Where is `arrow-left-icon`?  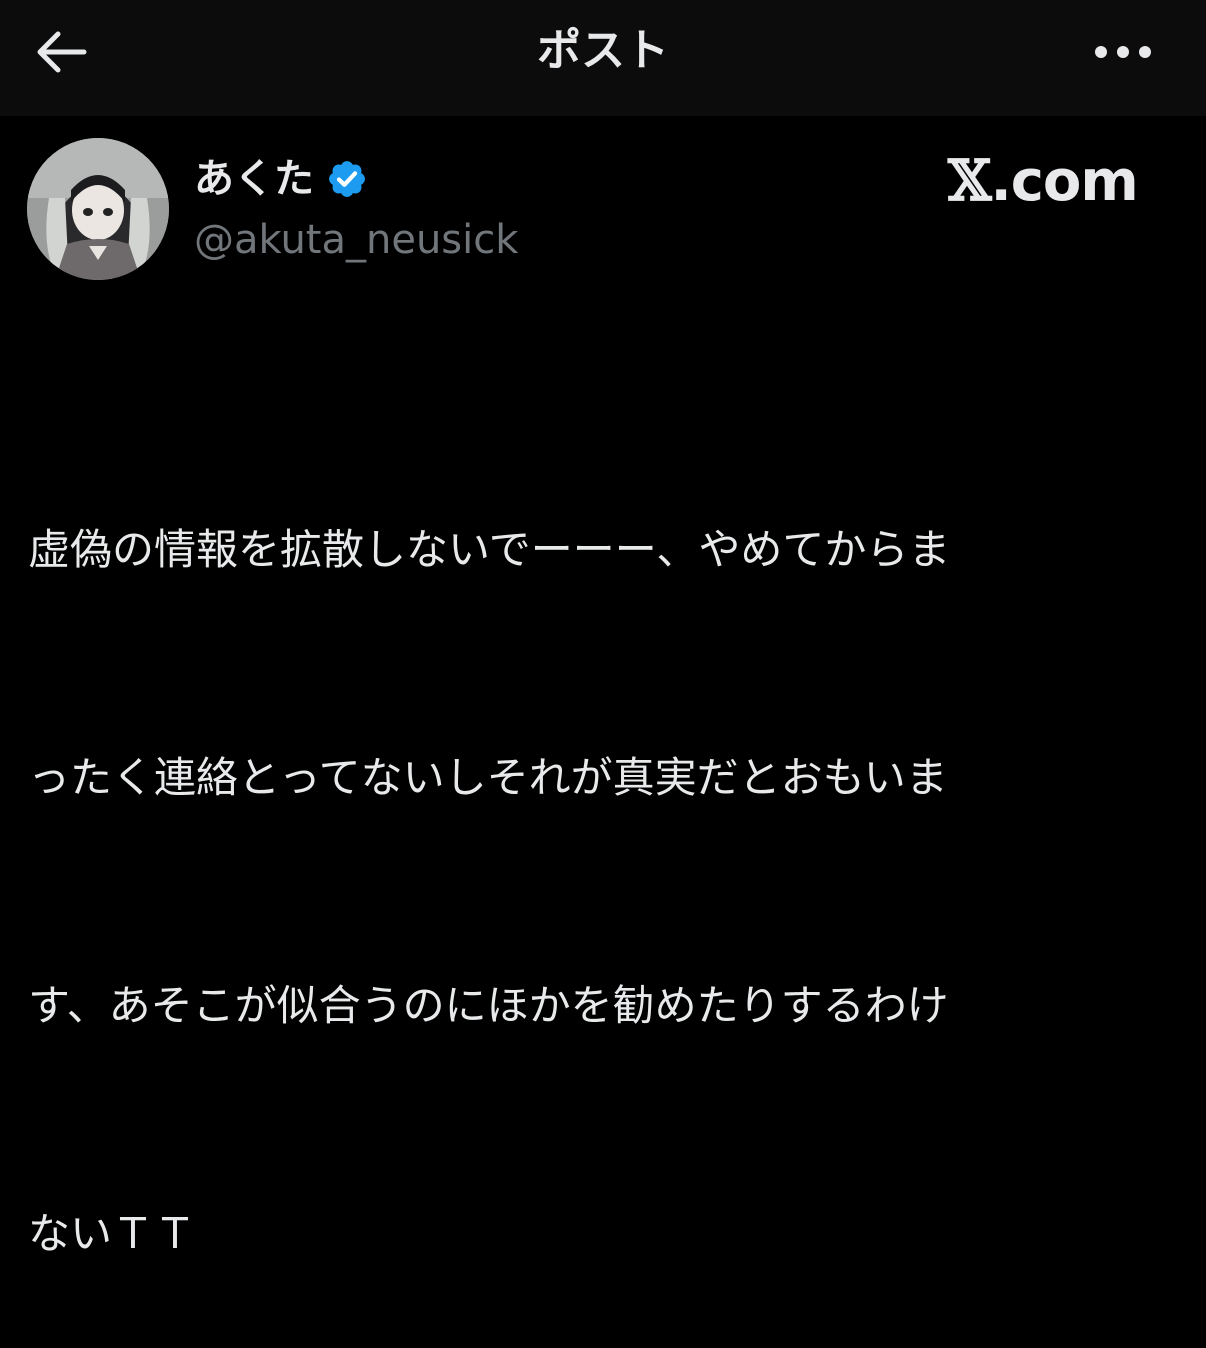
arrow-left-icon is located at coordinates (62, 52).